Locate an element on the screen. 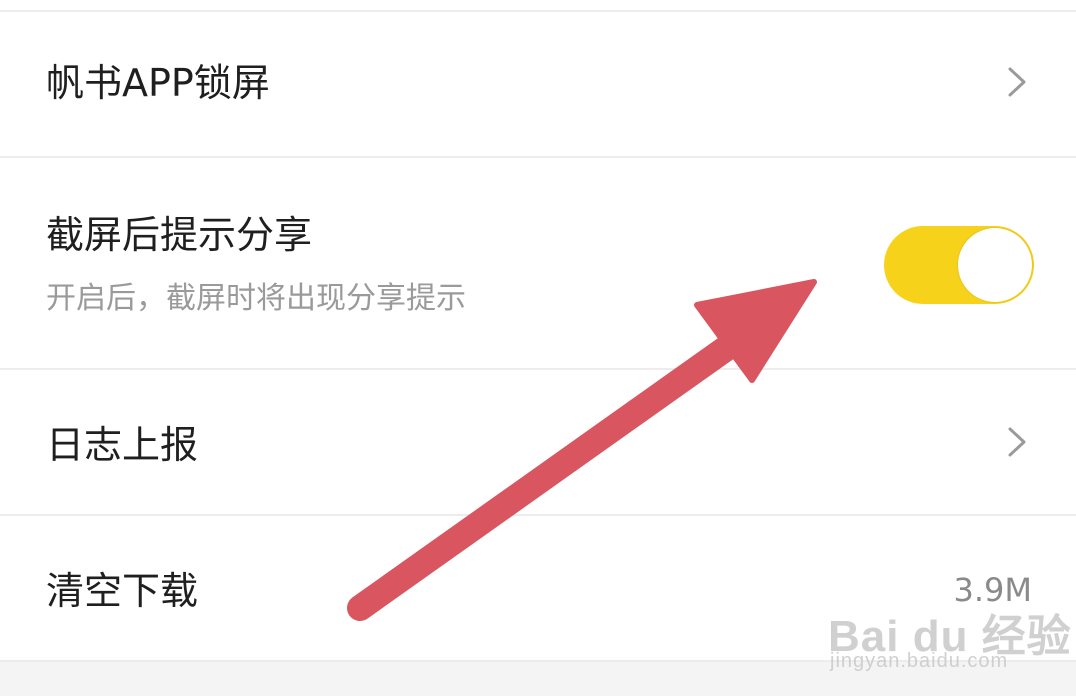  screenshot-share-toggle is located at coordinates (959, 265).